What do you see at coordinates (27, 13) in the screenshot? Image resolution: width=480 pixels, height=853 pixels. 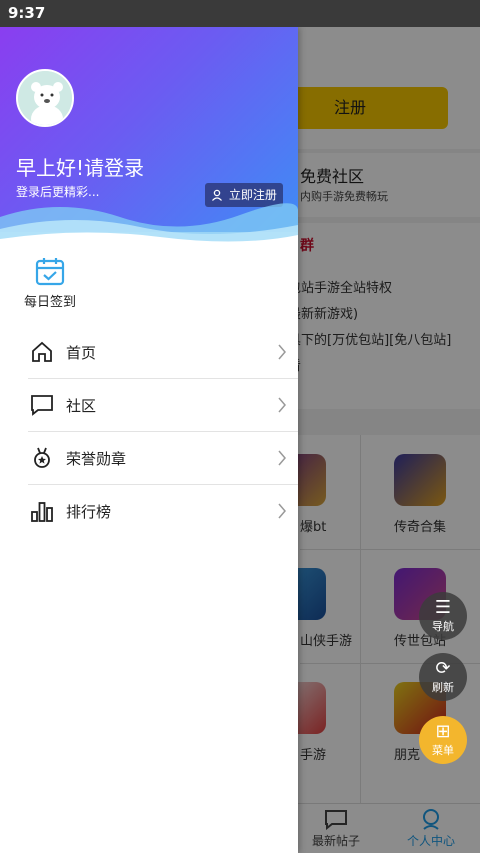 I see `status-time: 9:37` at bounding box center [27, 13].